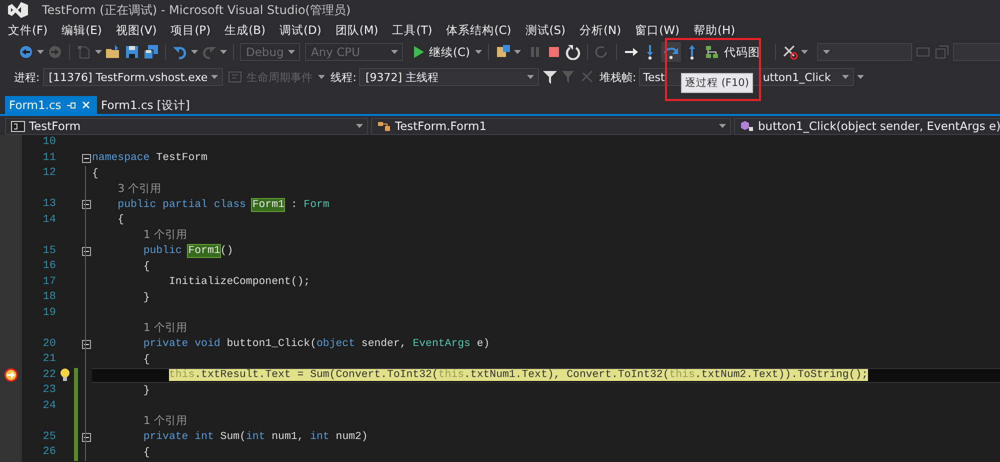 This screenshot has width=1000, height=462. Describe the element at coordinates (49, 173) in the screenshot. I see `line-number: 12` at that location.